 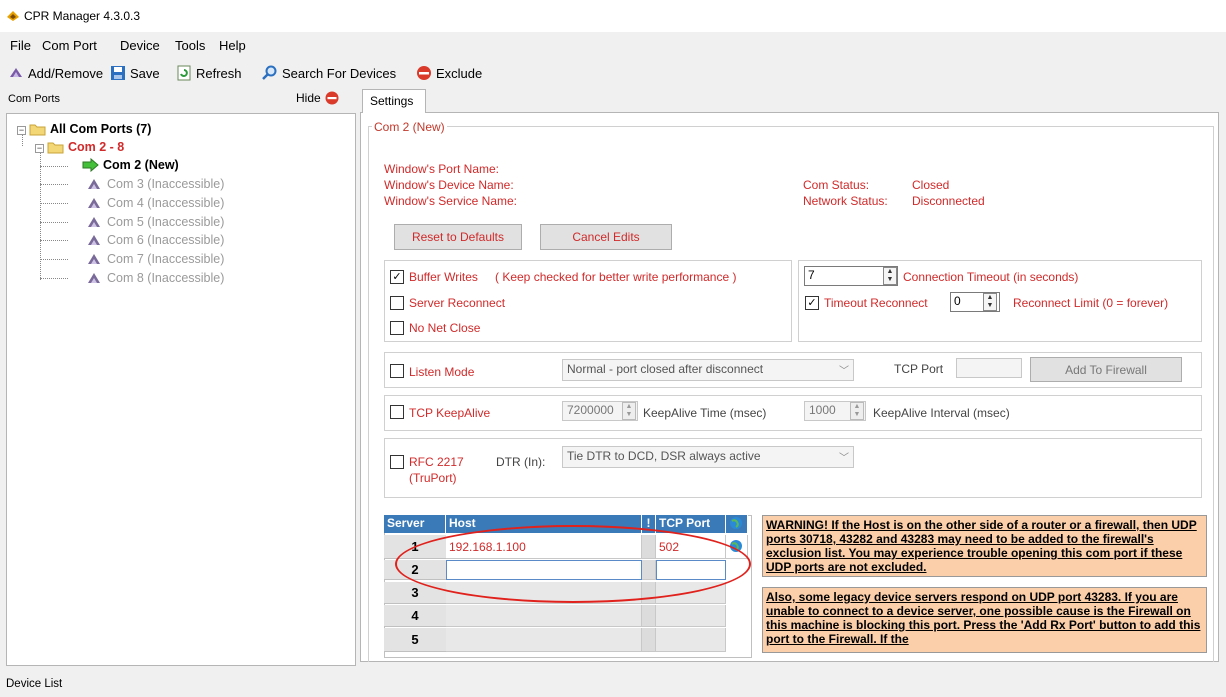 I want to click on collapse-group-icon: −, so click(x=39, y=148).